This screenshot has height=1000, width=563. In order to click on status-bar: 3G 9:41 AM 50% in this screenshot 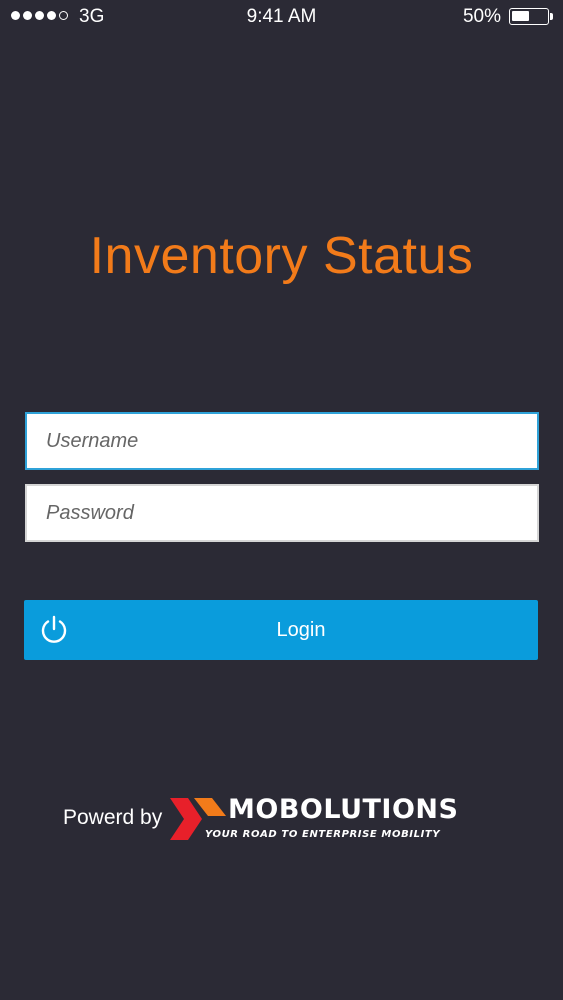, I will do `click(281, 17)`.